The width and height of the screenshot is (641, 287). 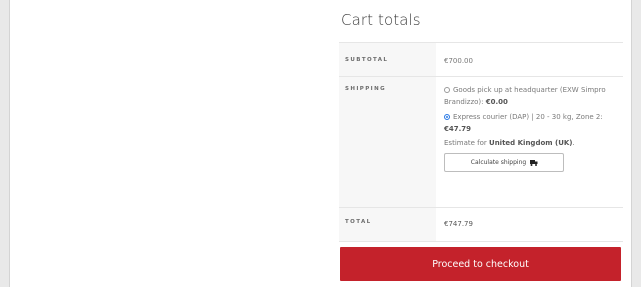 What do you see at coordinates (498, 162) in the screenshot?
I see `calculate-shipping-label: Calculate shipping` at bounding box center [498, 162].